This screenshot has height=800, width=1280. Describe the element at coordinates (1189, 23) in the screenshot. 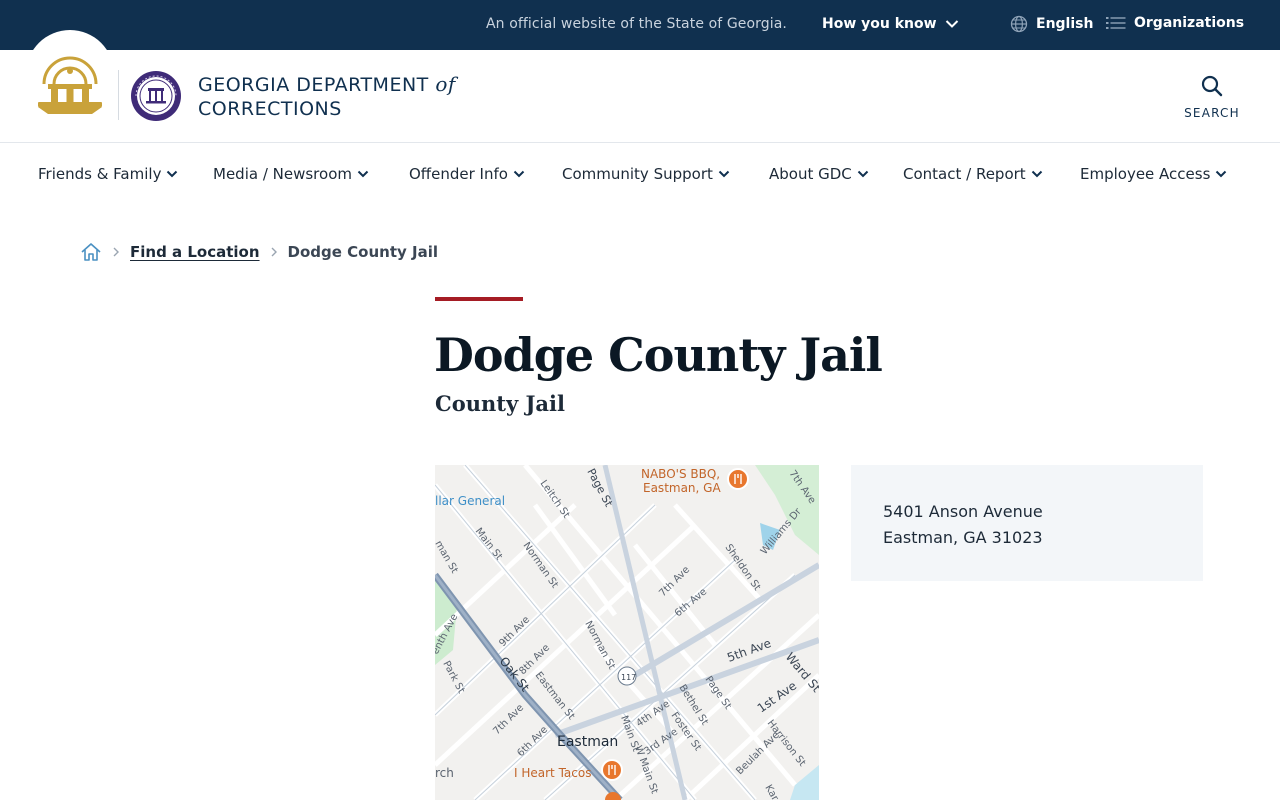

I see `organizations-label: Organizations` at that location.